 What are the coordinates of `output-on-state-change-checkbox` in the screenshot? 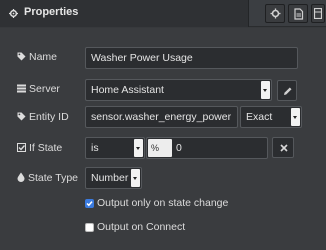 It's located at (89, 203).